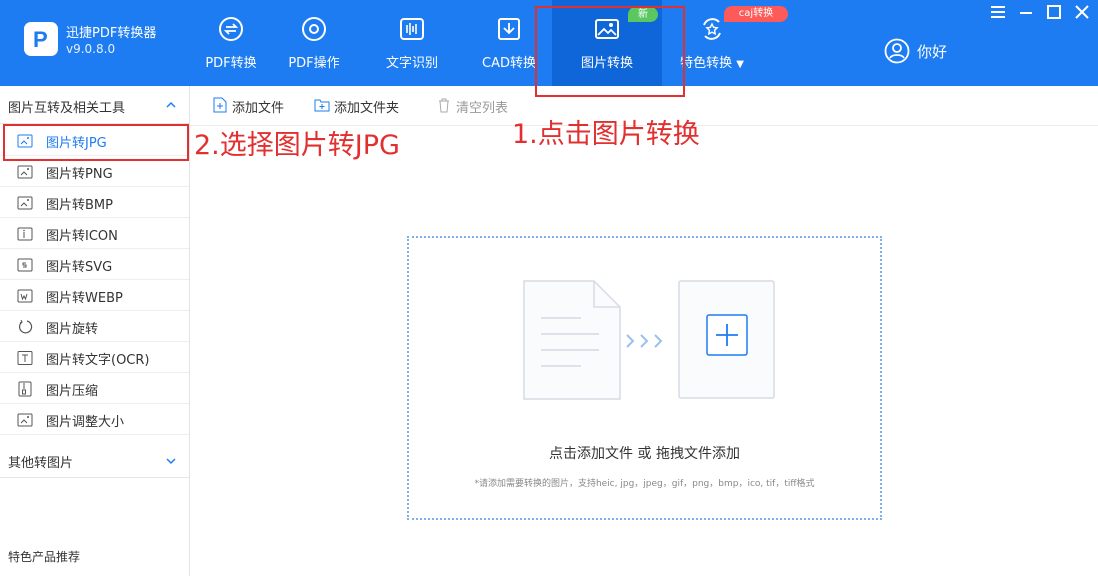  What do you see at coordinates (314, 63) in the screenshot?
I see `nav-label: PDF操作` at bounding box center [314, 63].